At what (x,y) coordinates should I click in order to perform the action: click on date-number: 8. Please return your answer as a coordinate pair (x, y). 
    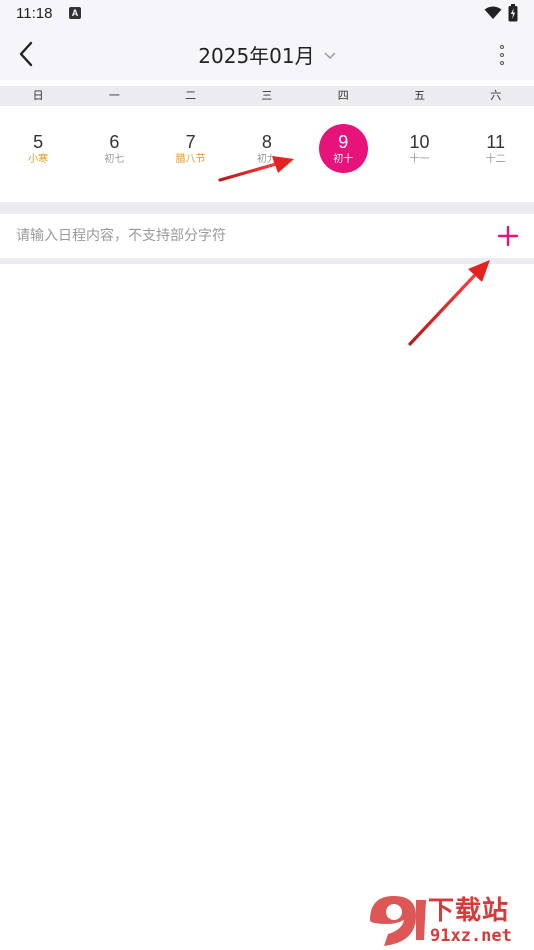
    Looking at the image, I should click on (266, 142).